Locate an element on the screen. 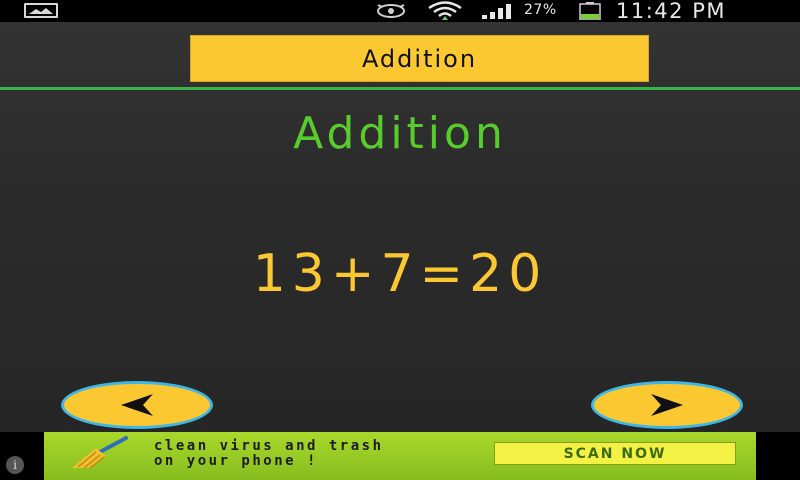 This screenshot has height=480, width=800. arrow-right-icon is located at coordinates (667, 405).